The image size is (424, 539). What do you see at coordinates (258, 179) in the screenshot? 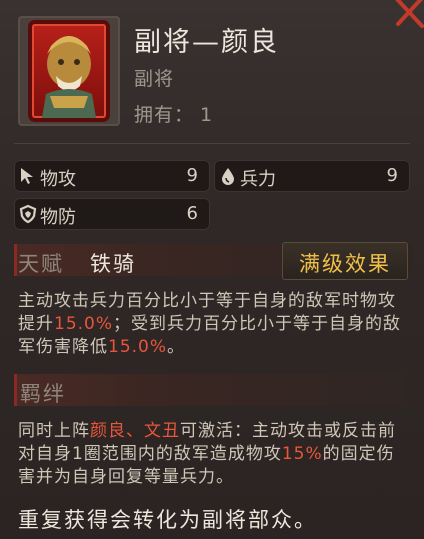
I see `stat-label: 兵力` at bounding box center [258, 179].